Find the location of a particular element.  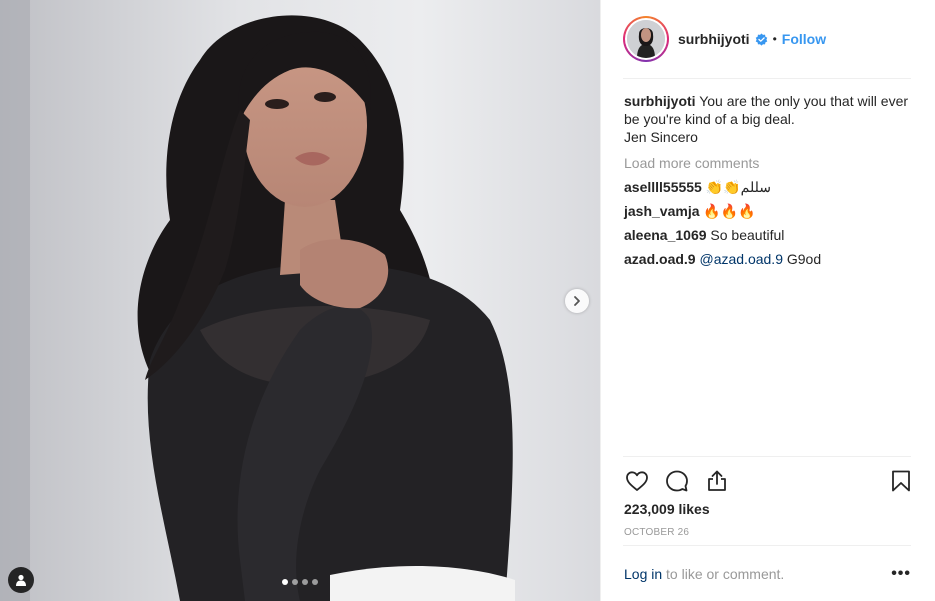

comment-item: asellll55555 👏👏سللم is located at coordinates (769, 187).